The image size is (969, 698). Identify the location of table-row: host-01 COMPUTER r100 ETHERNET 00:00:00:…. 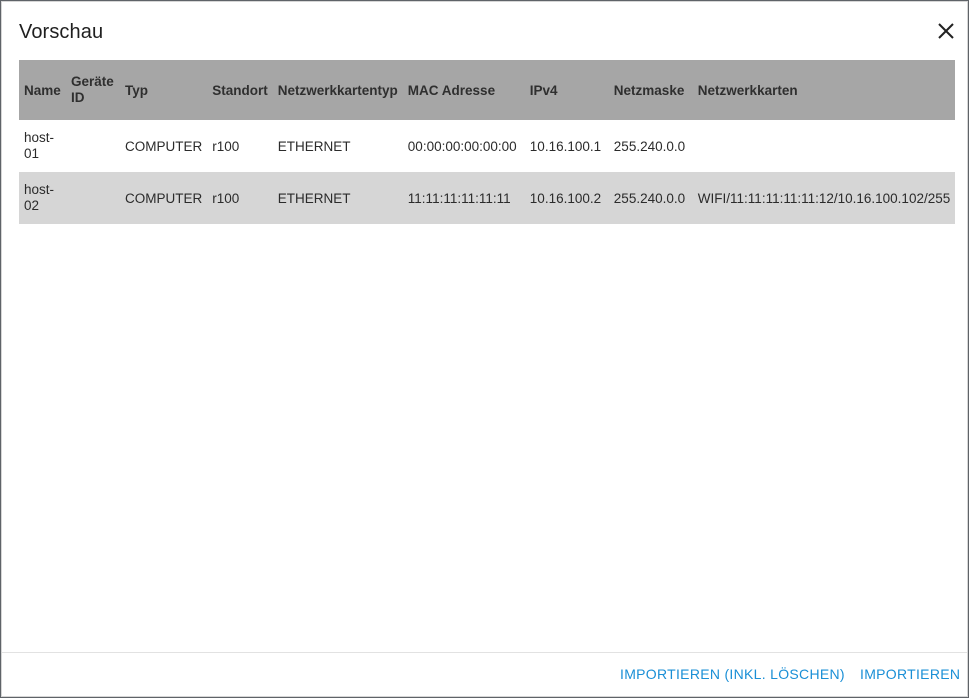
(487, 146).